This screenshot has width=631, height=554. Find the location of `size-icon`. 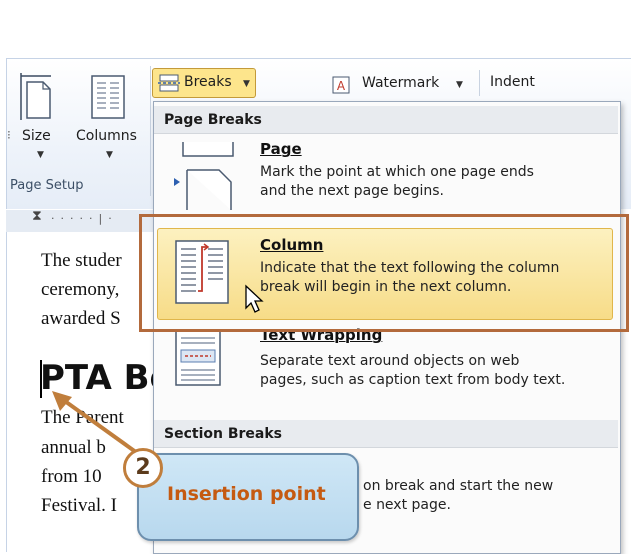

size-icon is located at coordinates (35, 96).